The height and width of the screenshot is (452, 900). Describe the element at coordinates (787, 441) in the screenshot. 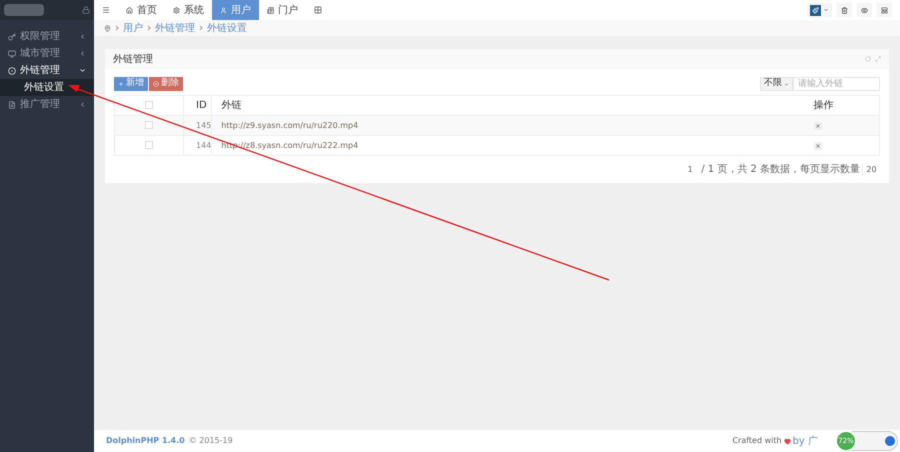

I see `heart-icon` at that location.